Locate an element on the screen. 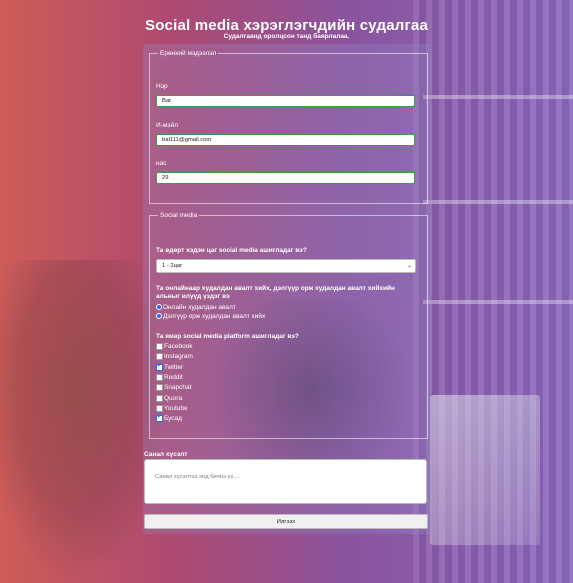  platform-option: Snapchat is located at coordinates (173, 388).